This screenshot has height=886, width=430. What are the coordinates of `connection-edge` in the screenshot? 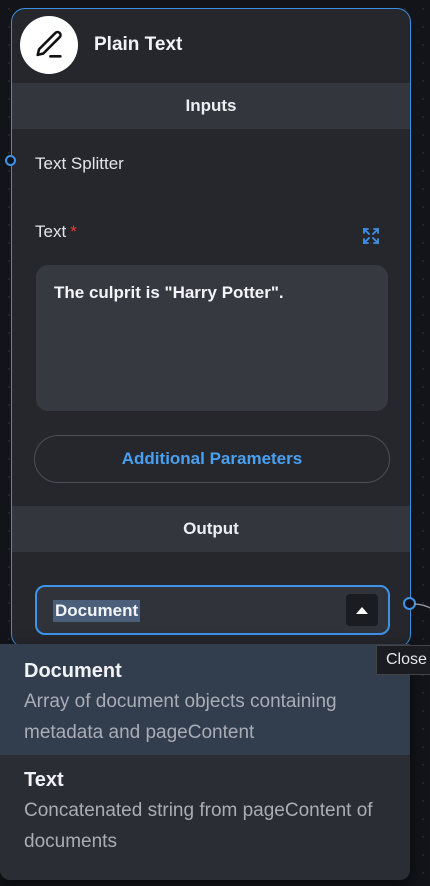 It's located at (422, 606).